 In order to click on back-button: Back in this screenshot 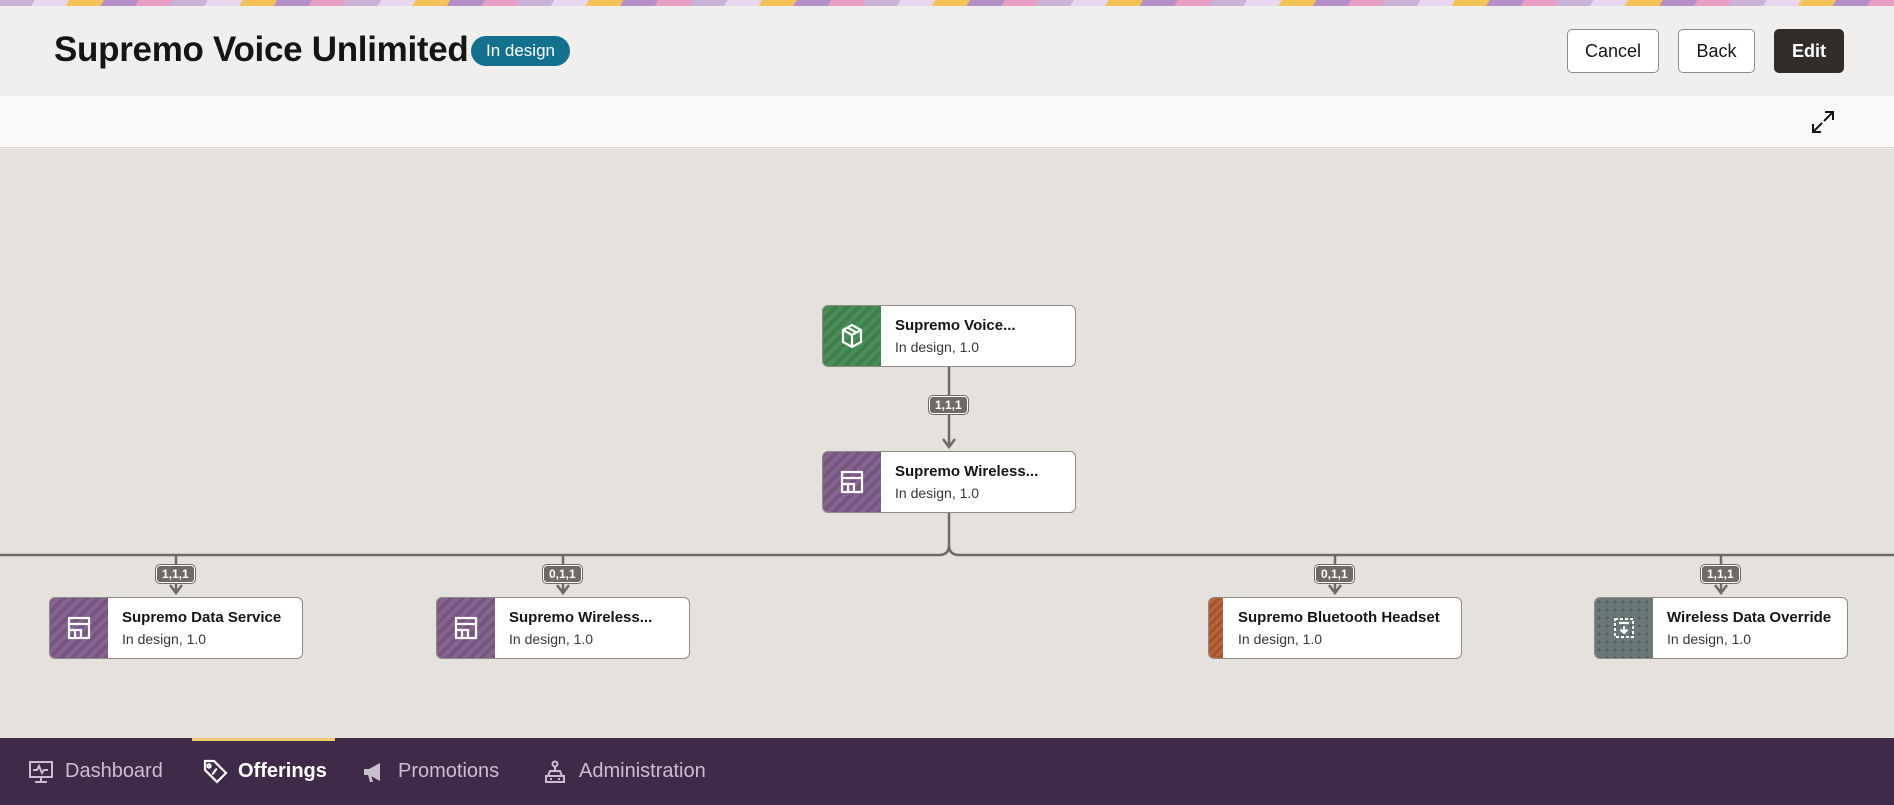, I will do `click(1716, 51)`.